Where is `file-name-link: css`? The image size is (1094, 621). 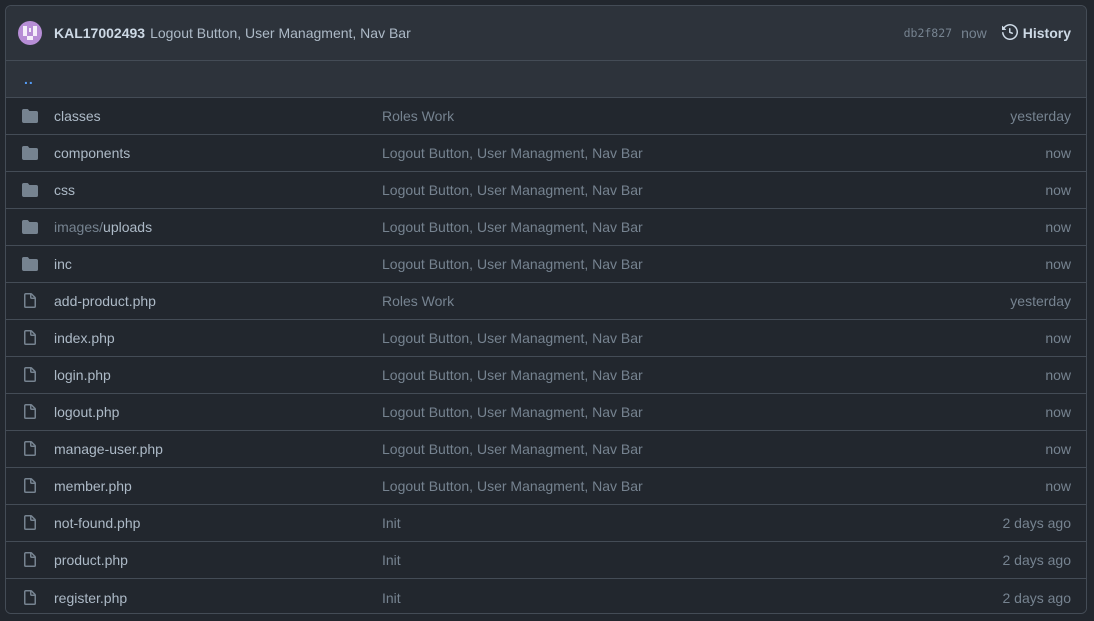 file-name-link: css is located at coordinates (64, 190).